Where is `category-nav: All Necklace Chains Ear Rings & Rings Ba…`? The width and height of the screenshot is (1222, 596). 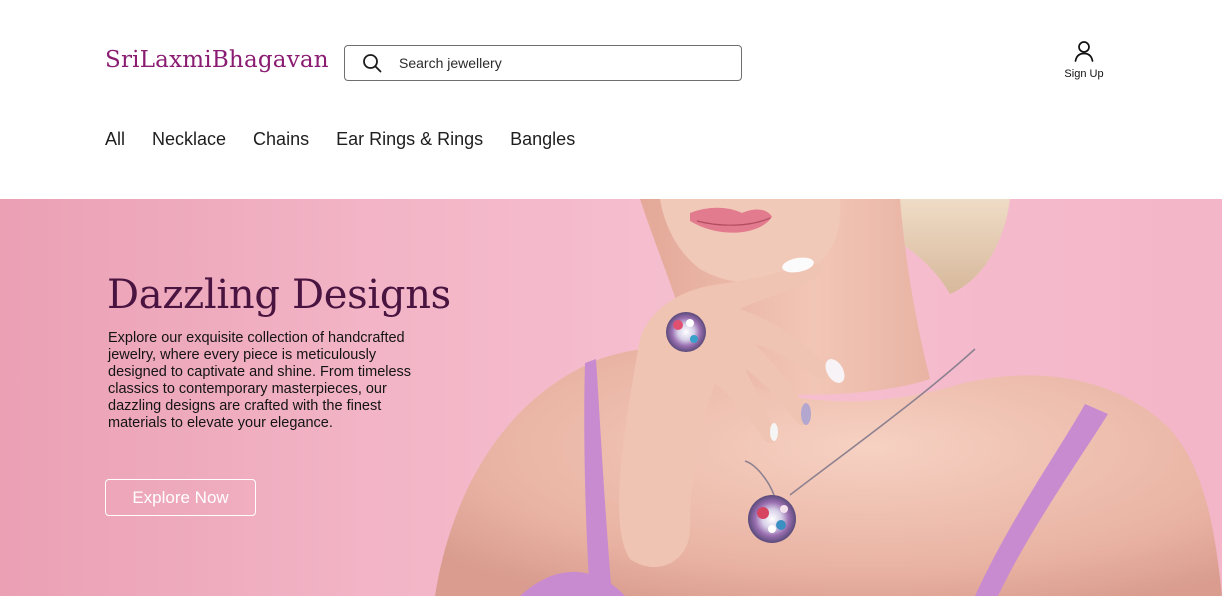
category-nav: All Necklace Chains Ear Rings & Rings Ba… is located at coordinates (353, 139).